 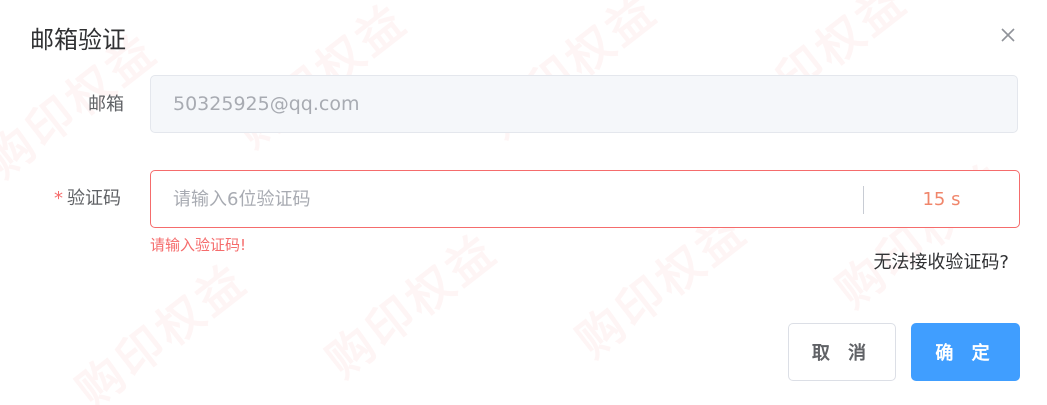 What do you see at coordinates (941, 263) in the screenshot?
I see `cannot-receive-code-link: 无法接收验证码?` at bounding box center [941, 263].